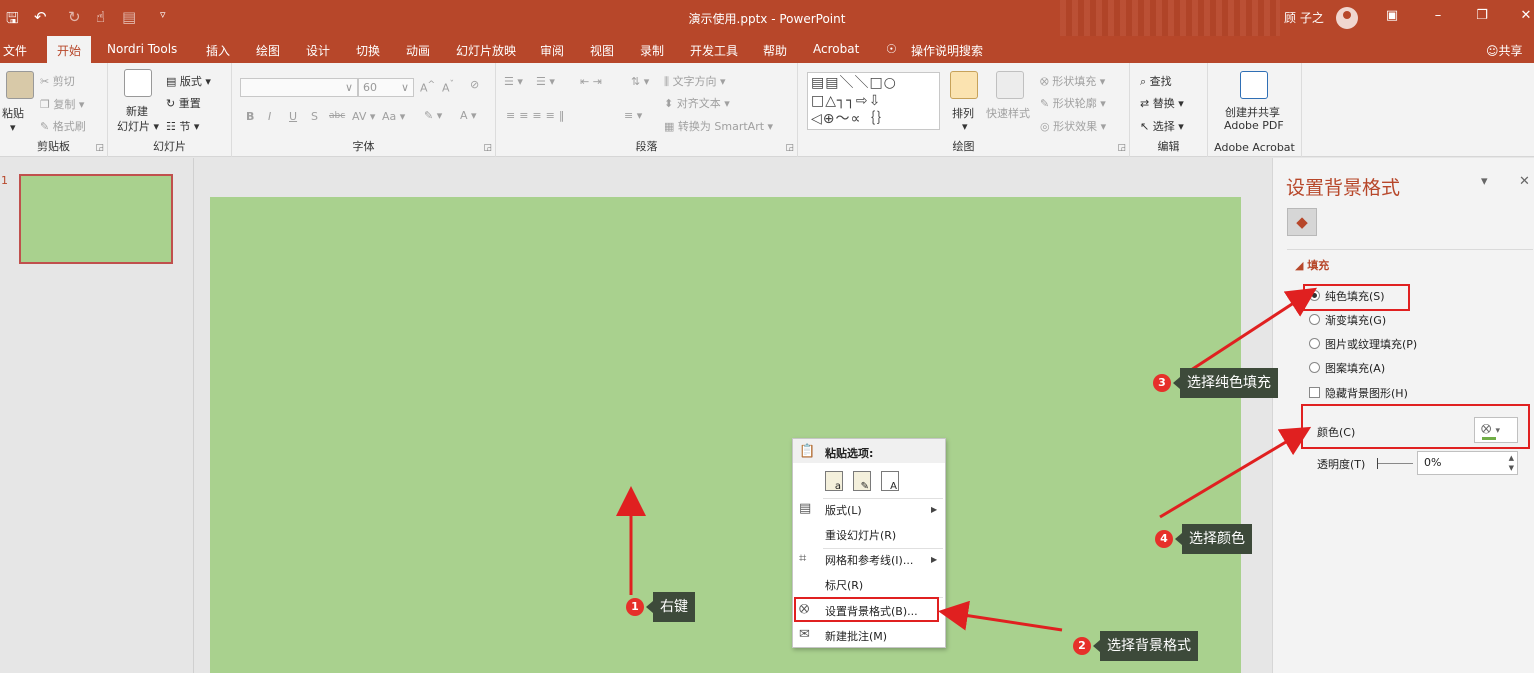 The image size is (1534, 673). What do you see at coordinates (718, 126) in the screenshot?
I see `smartart-button: ▦ 转换为 SmartArt ▾` at bounding box center [718, 126].